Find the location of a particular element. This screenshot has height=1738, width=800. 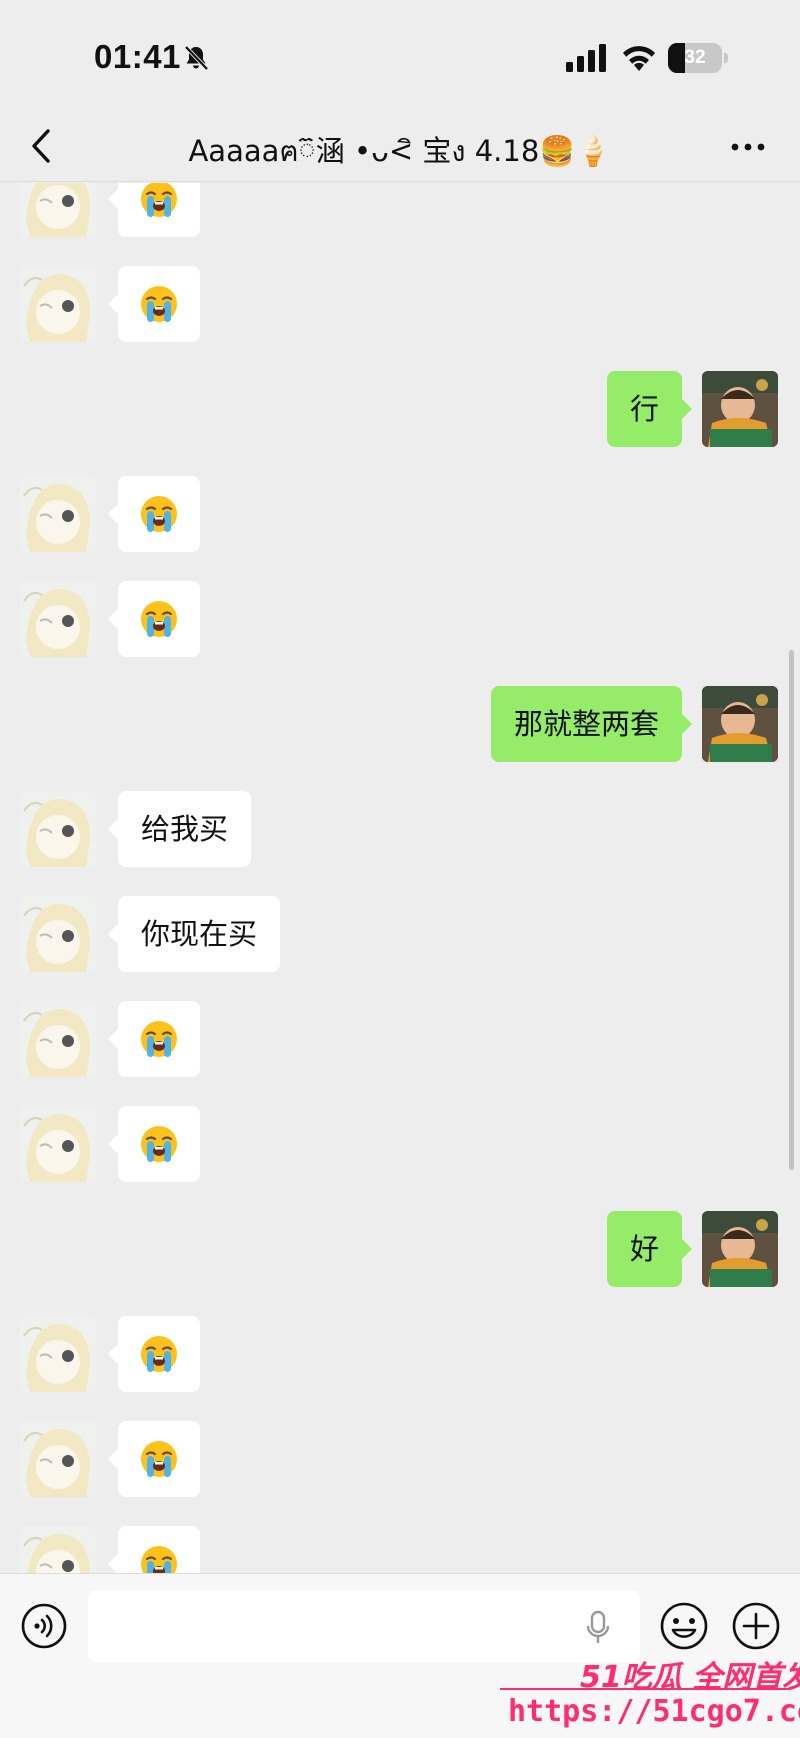

battery-icon: 32 is located at coordinates (698, 58).